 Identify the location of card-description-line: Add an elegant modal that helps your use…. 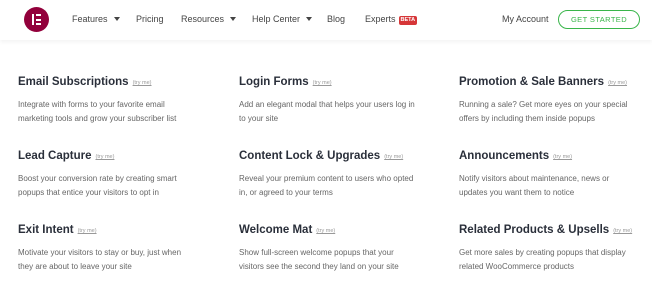
(327, 104).